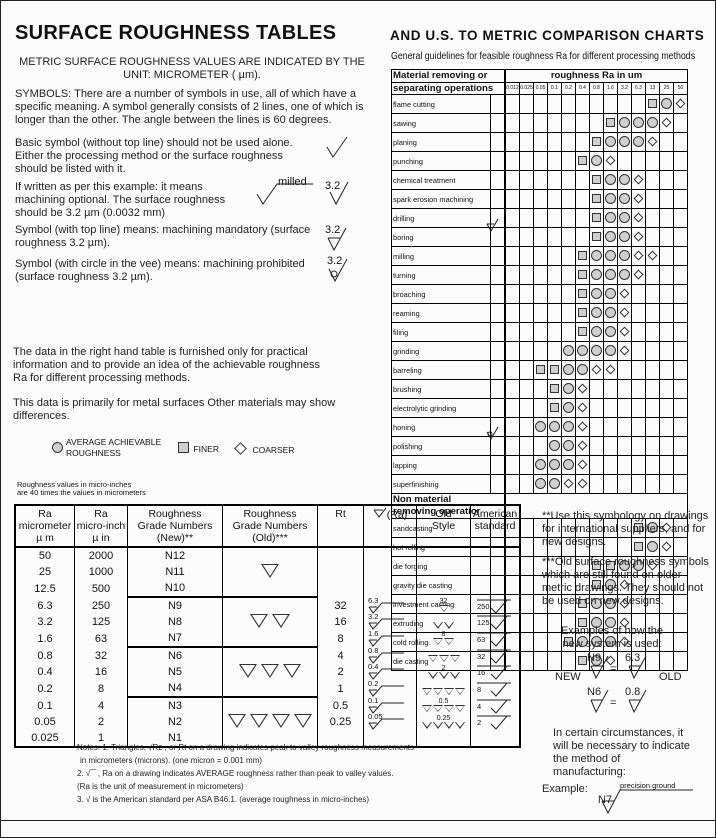 The width and height of the screenshot is (716, 838). Describe the element at coordinates (539, 256) in the screenshot. I see `process-row: milling` at that location.